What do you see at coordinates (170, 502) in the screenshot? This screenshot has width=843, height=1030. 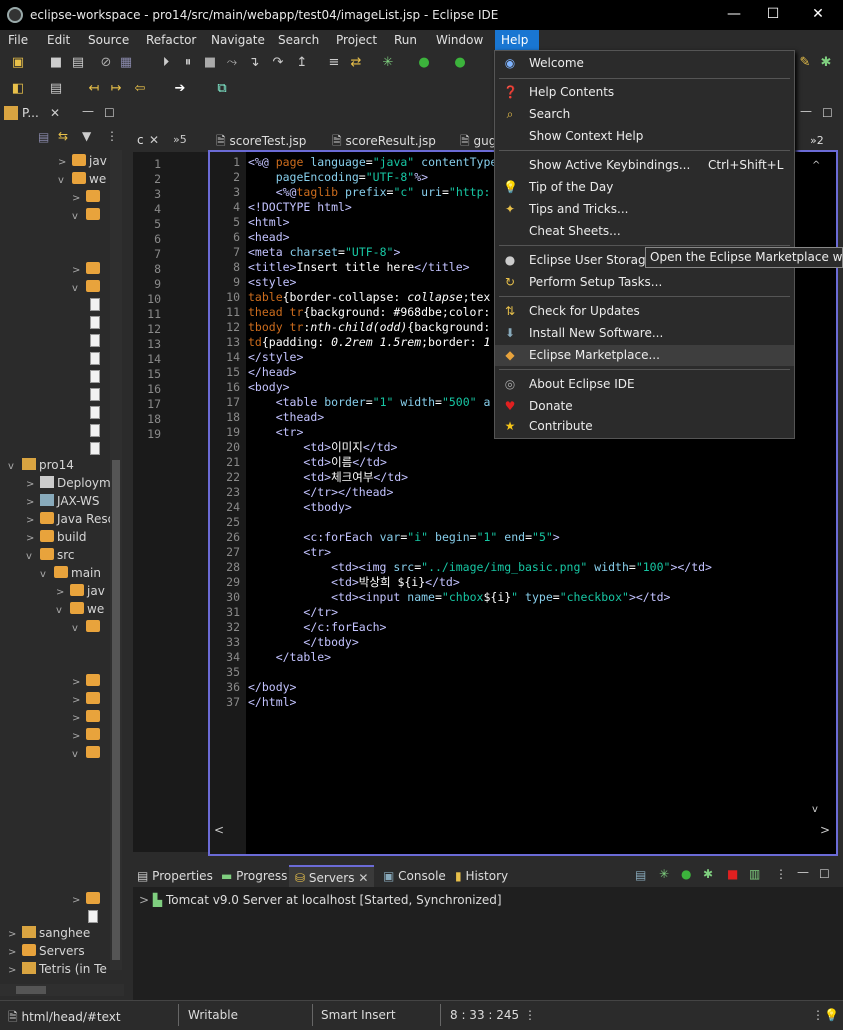 I see `secondary-editor: 1 2 3 4 5 6 7 8 9 10 11 12 13 14 15 16 17 18 19` at bounding box center [170, 502].